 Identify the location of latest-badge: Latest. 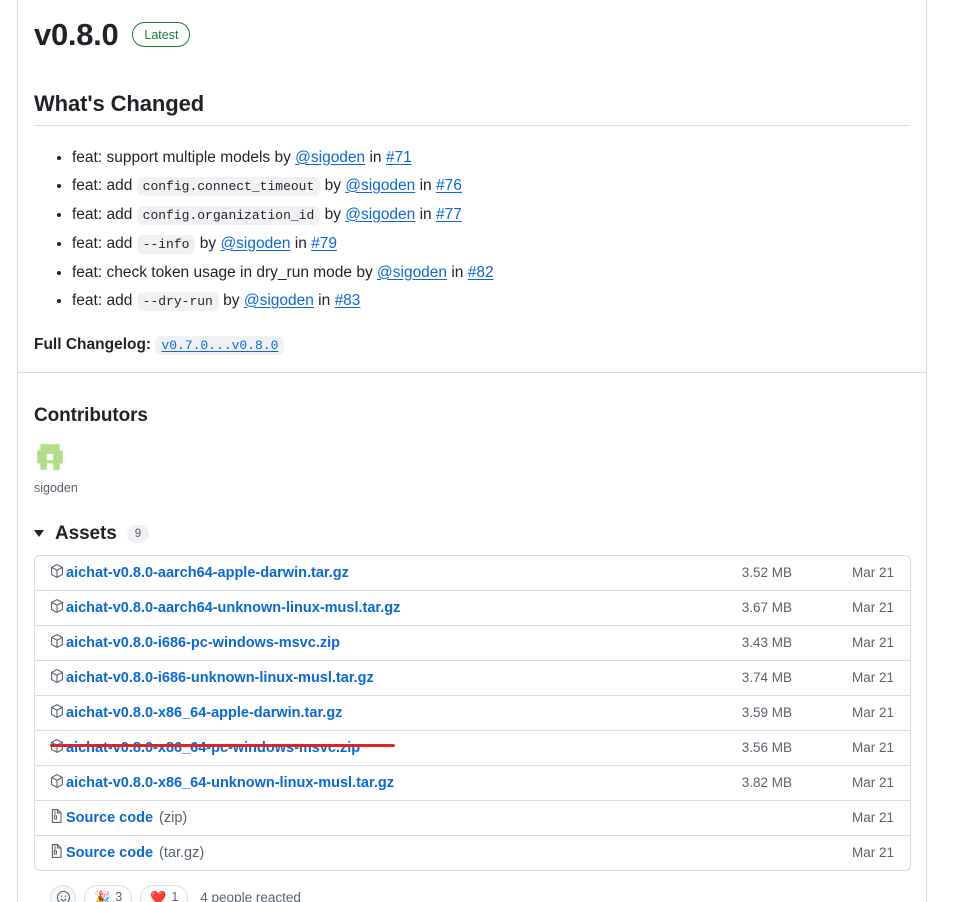
(161, 35).